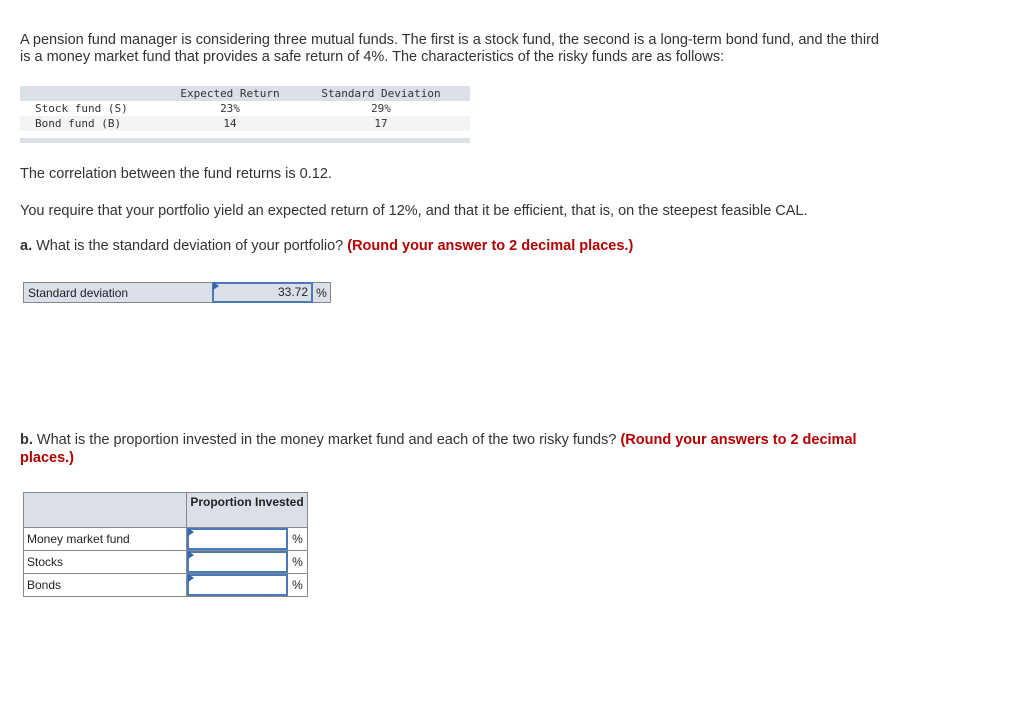 This screenshot has width=1023, height=722. I want to click on answer-table-header: Proportion Invested, so click(165, 510).